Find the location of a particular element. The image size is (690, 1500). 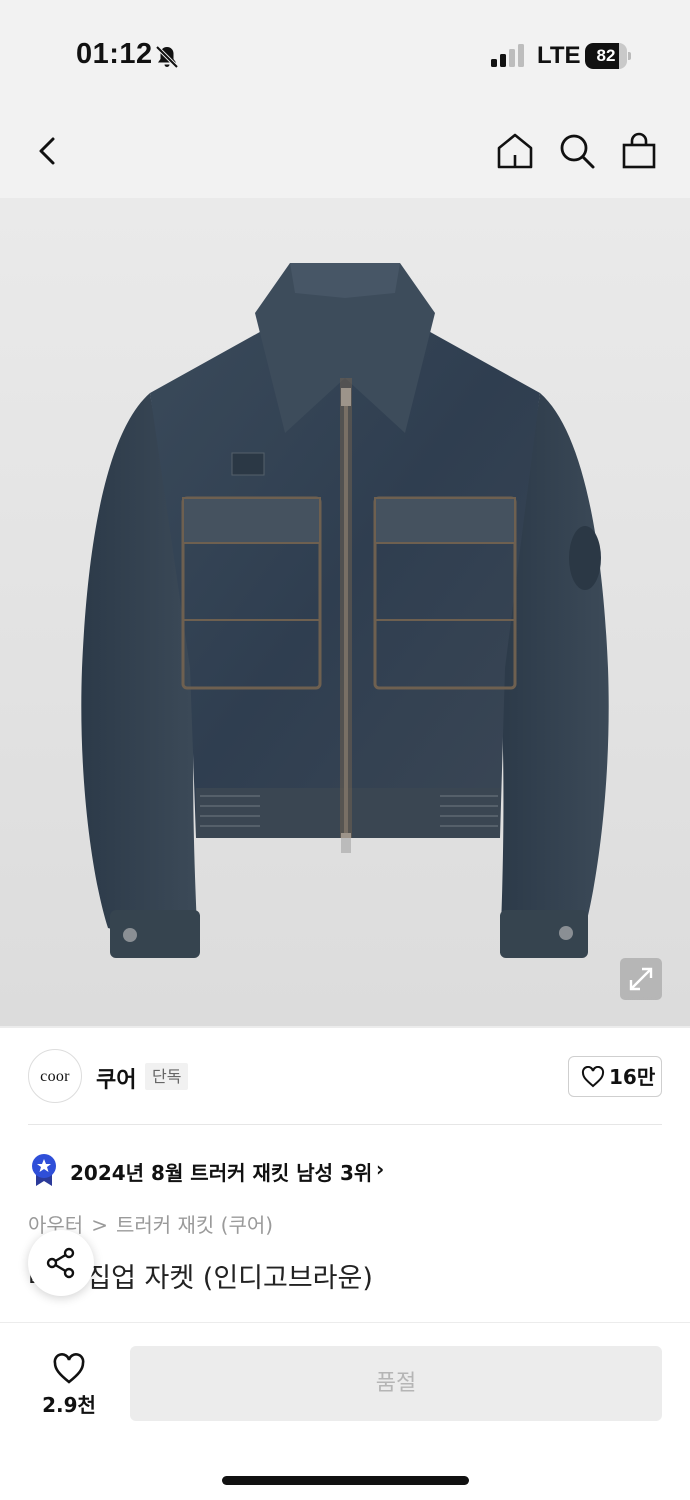

wishlist-count: 2.9천 is located at coordinates (69, 1405).